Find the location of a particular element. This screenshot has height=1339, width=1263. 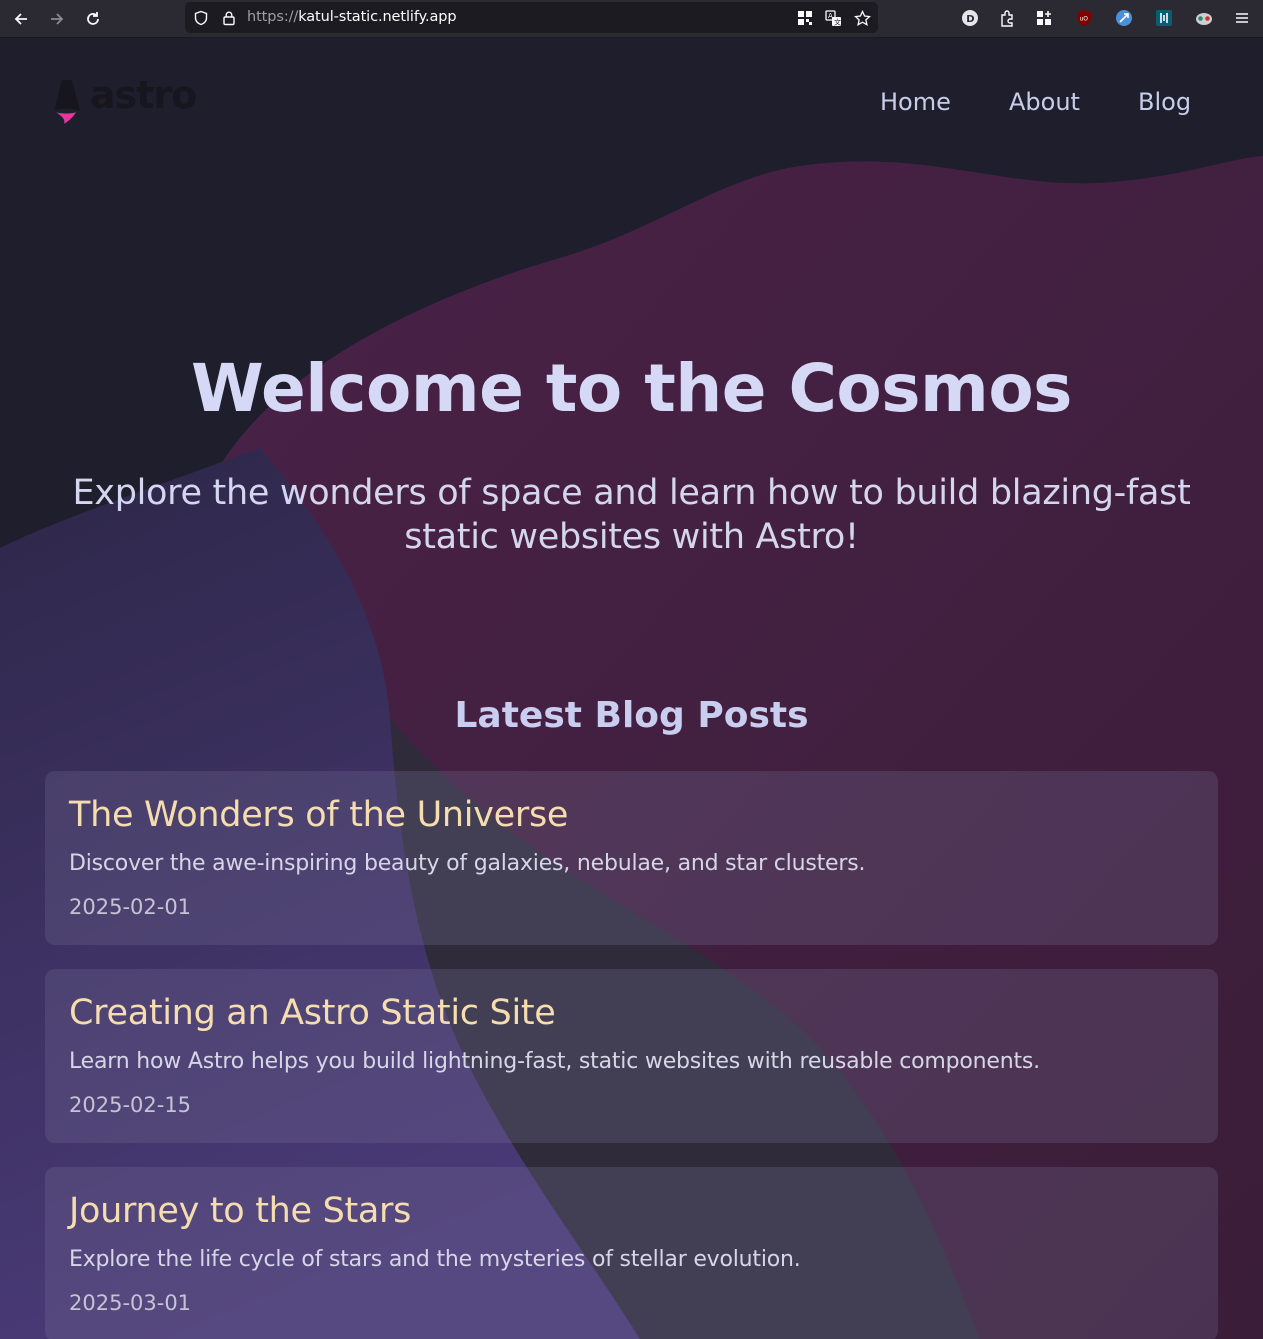

url-protocol: https:// is located at coordinates (273, 17).